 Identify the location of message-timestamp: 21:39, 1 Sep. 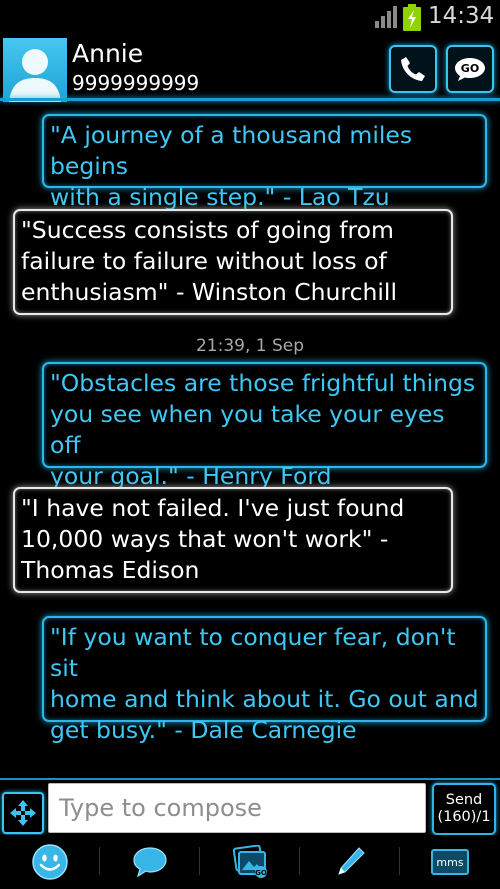
(250, 346).